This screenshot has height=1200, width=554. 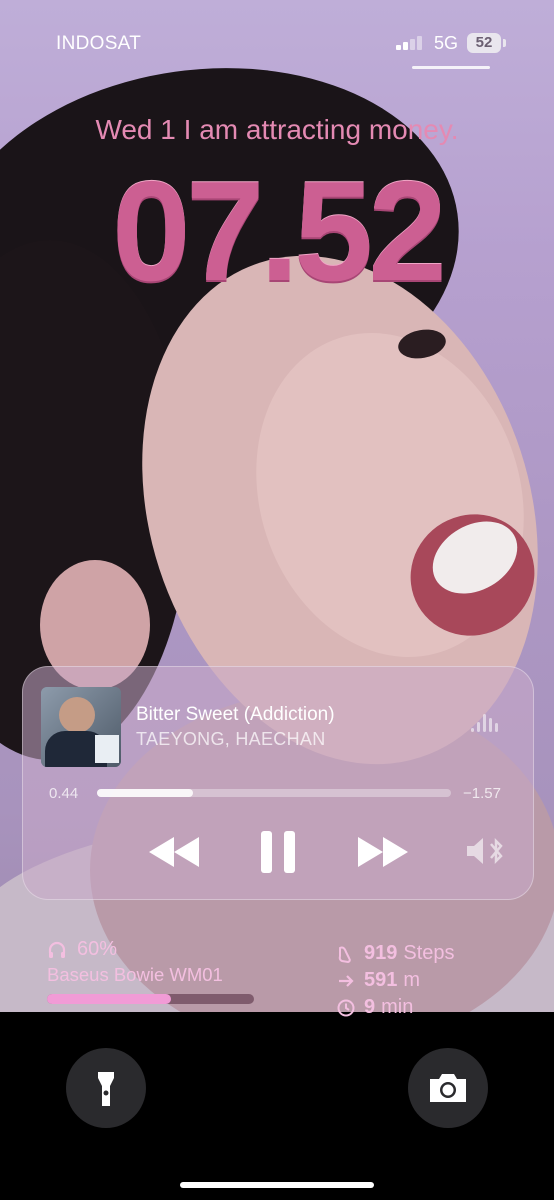 I want to click on steps-unit: Steps, so click(x=429, y=953).